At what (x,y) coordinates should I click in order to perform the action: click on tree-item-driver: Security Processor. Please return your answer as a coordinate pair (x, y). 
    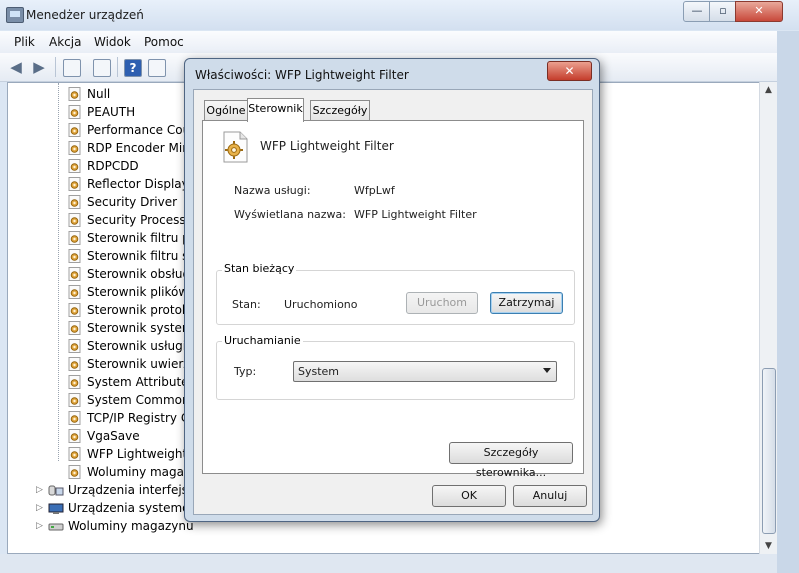
    Looking at the image, I should click on (103, 220).